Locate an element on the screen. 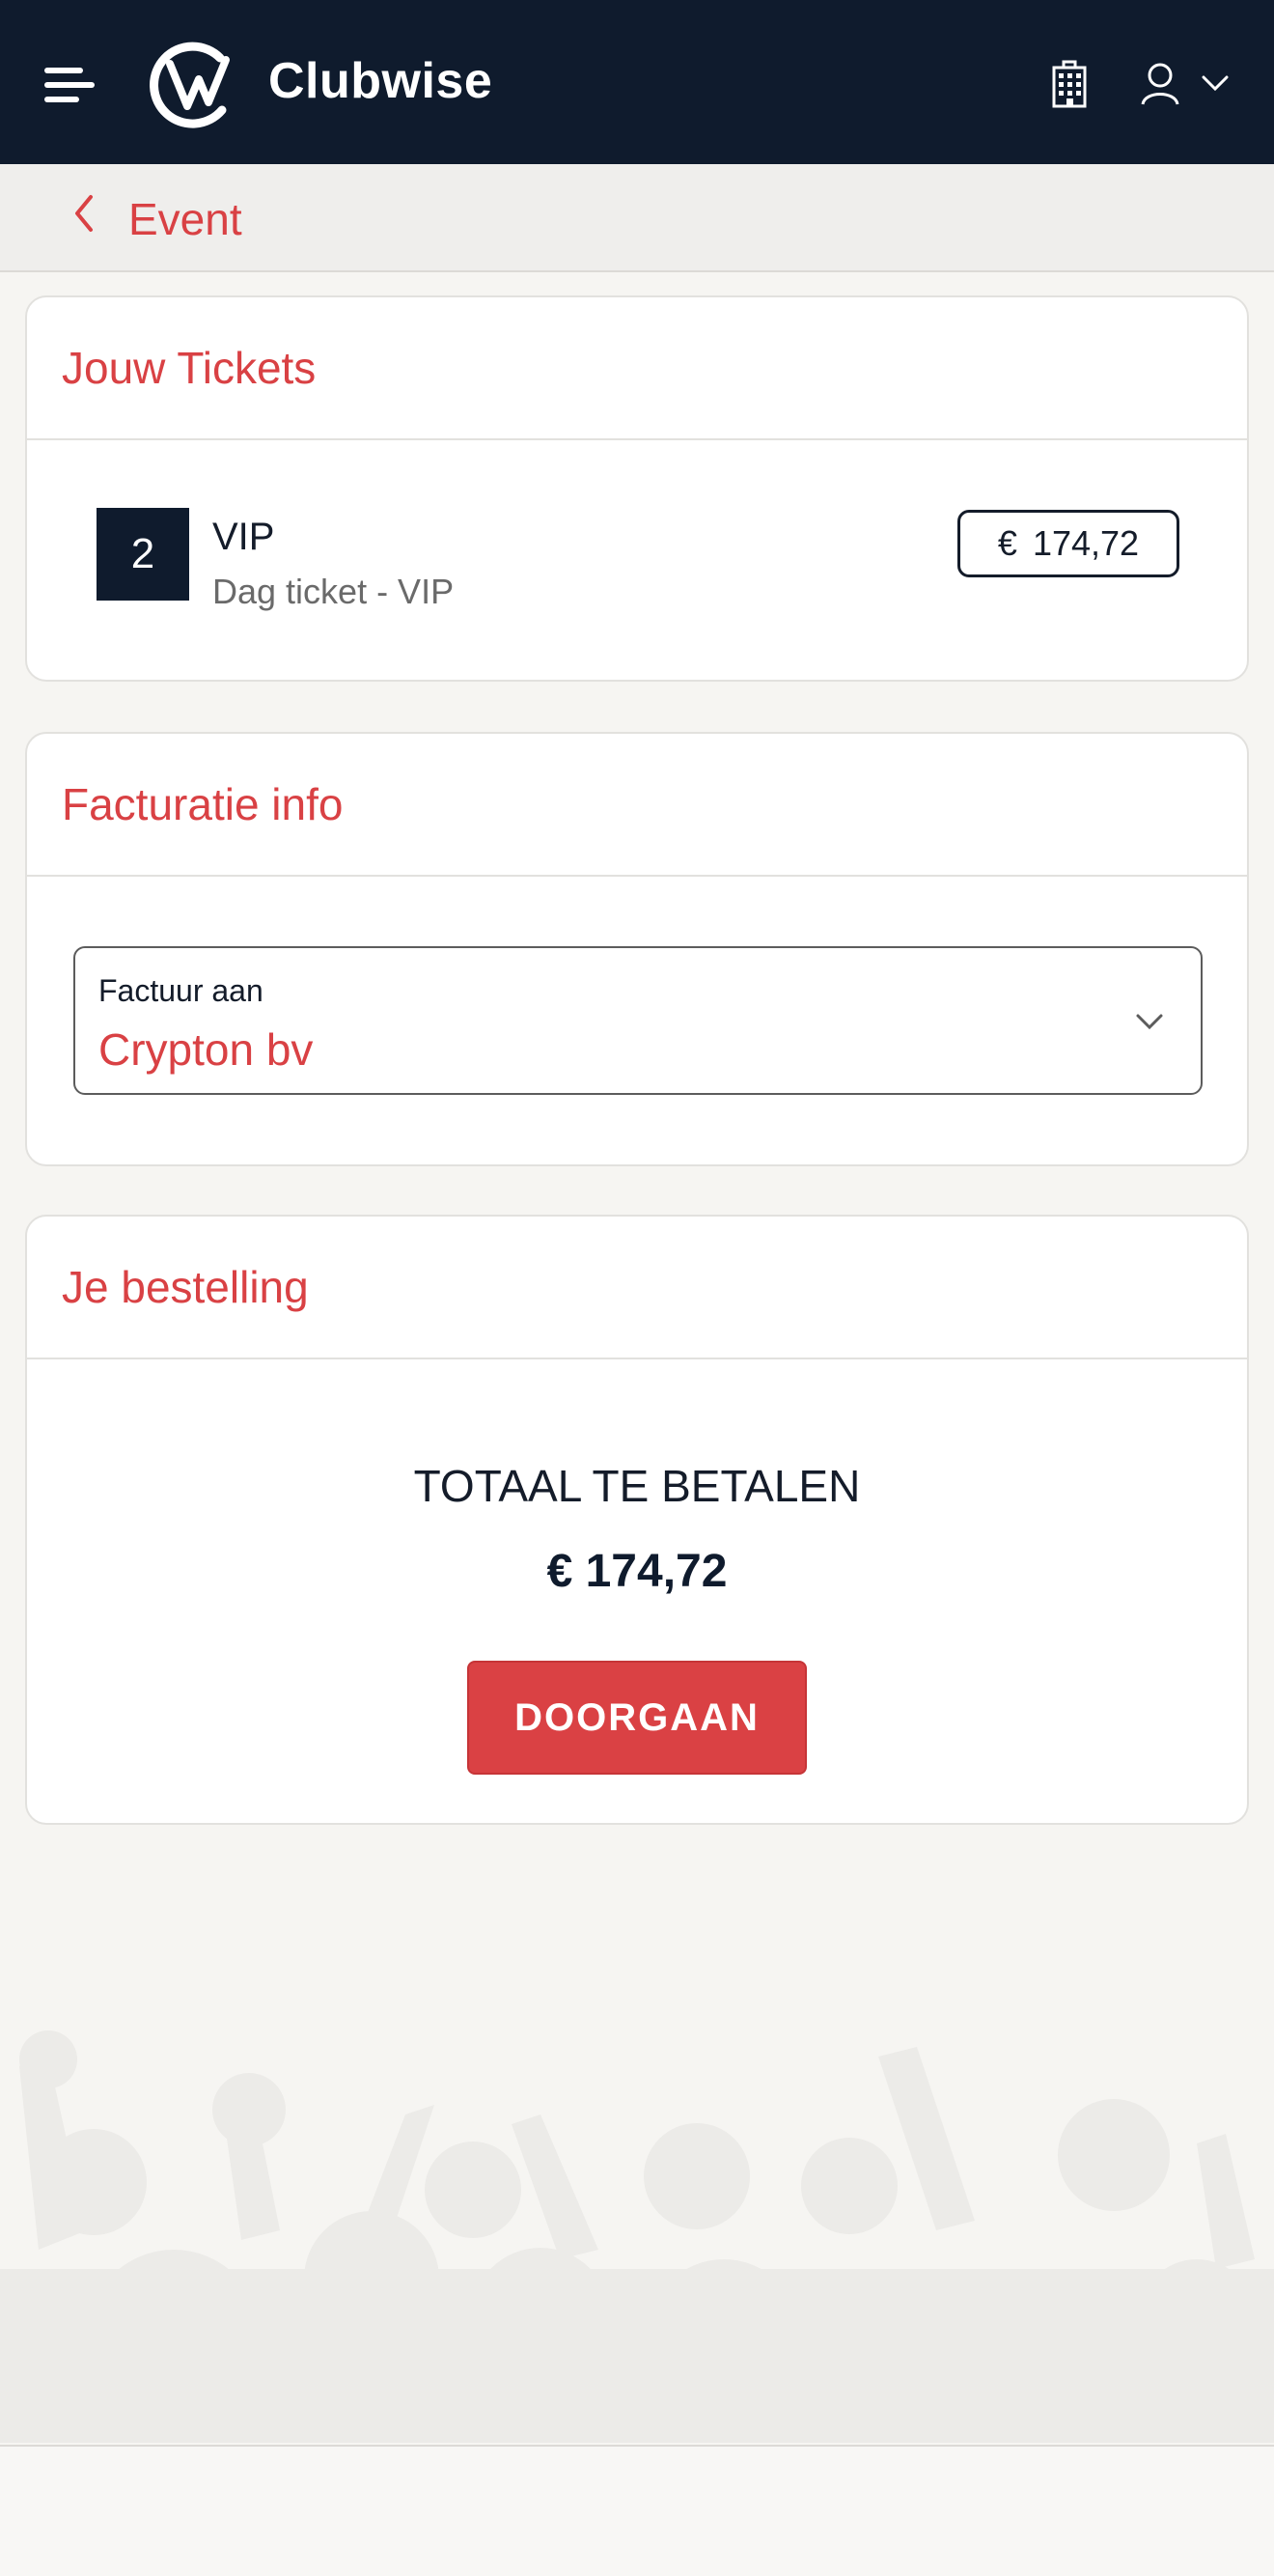 The image size is (1274, 2576). top-navigation-bar: Clubwise is located at coordinates (637, 82).